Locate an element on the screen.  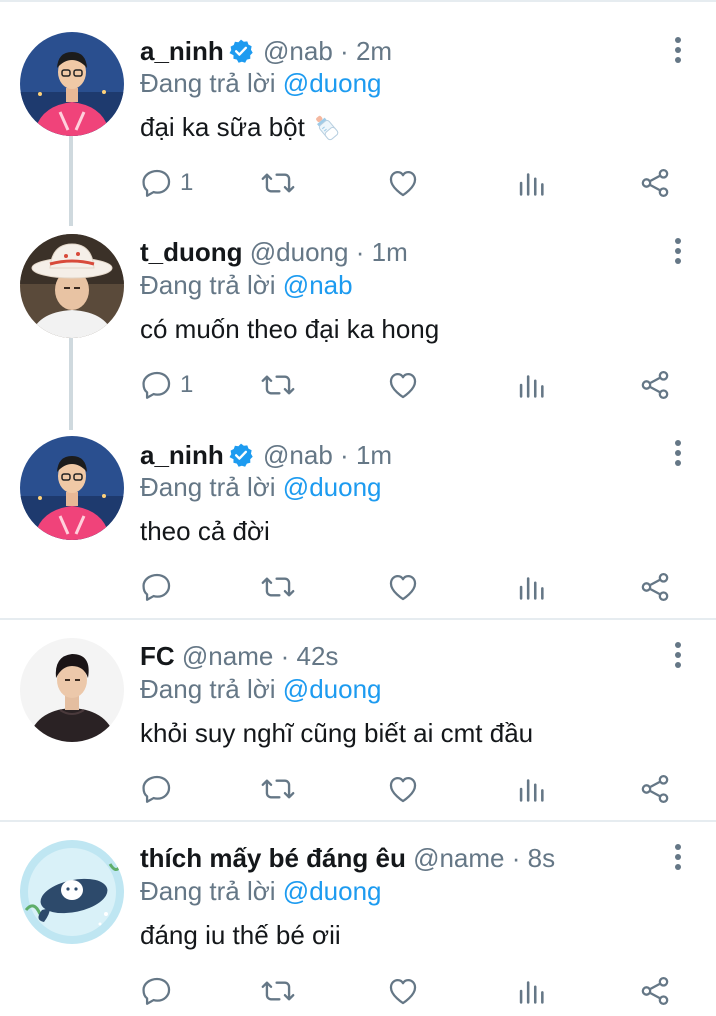
tweet-text-body: đại ka sữa bột is located at coordinates (222, 127).